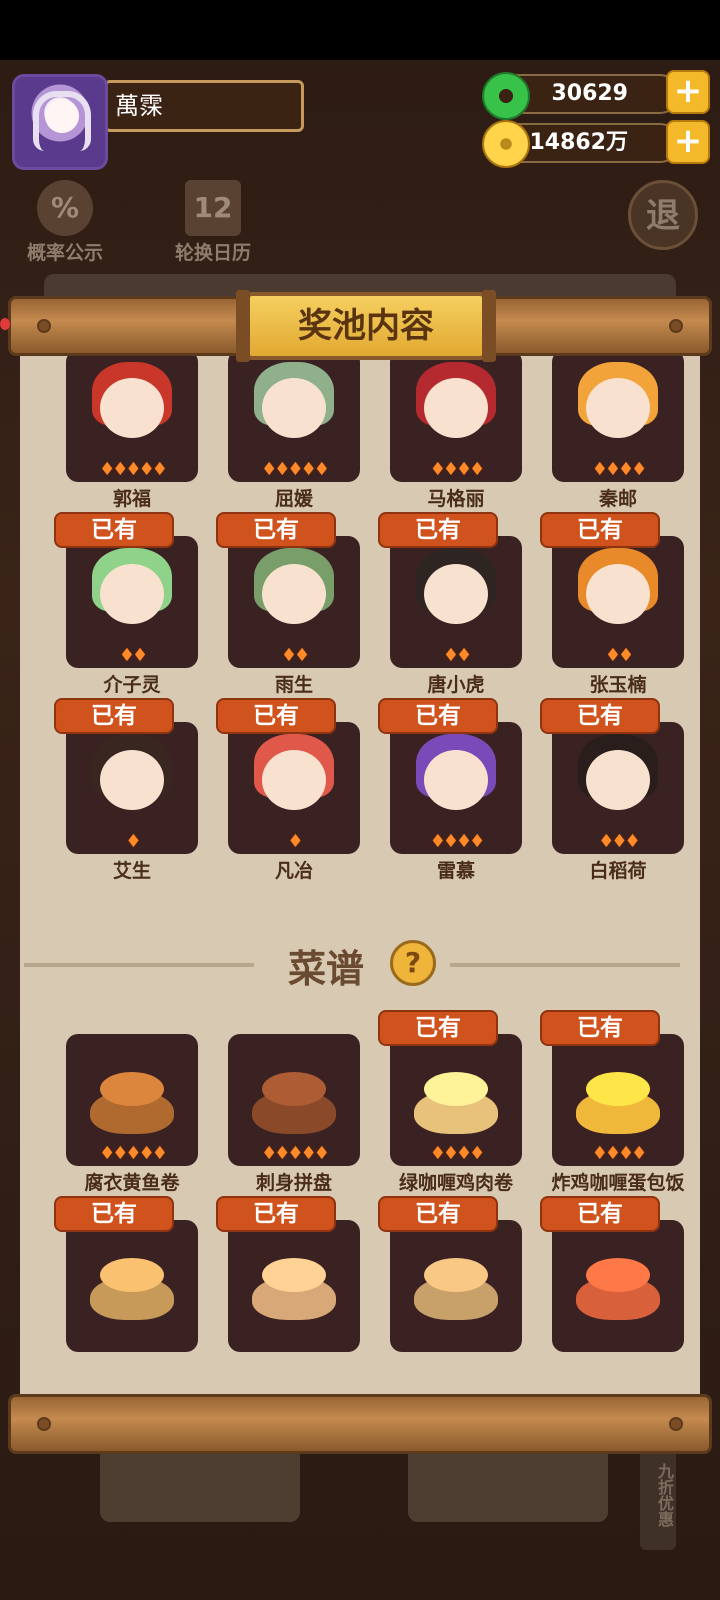 The image size is (720, 1600). Describe the element at coordinates (293, 499) in the screenshot. I see `character-name: 屈媛` at that location.